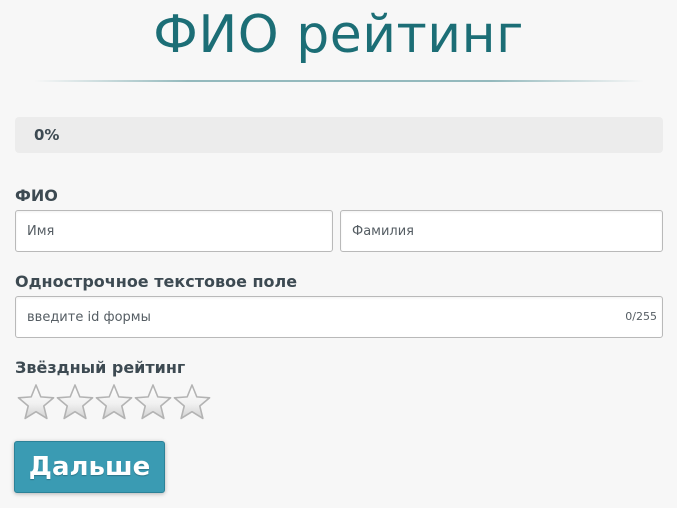 Image resolution: width=677 pixels, height=508 pixels. What do you see at coordinates (89, 467) in the screenshot?
I see `next-button: Дальше` at bounding box center [89, 467].